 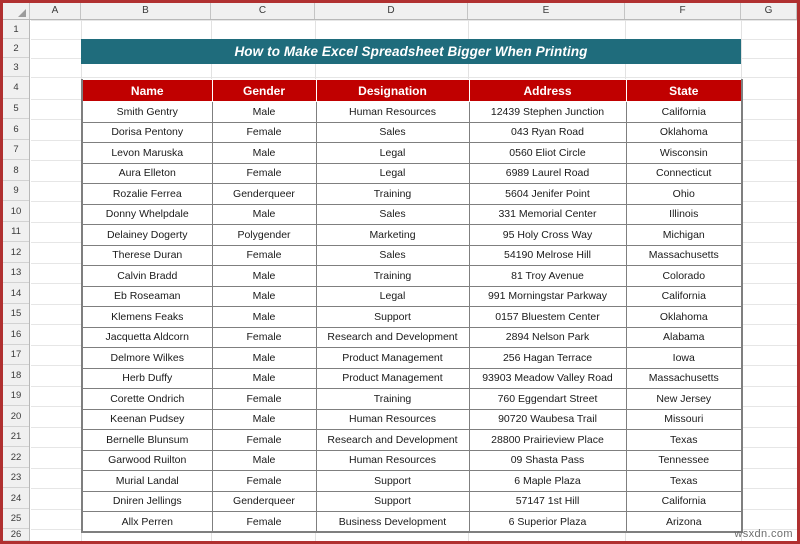 What do you see at coordinates (147, 90) in the screenshot?
I see `column-header-name: Name` at bounding box center [147, 90].